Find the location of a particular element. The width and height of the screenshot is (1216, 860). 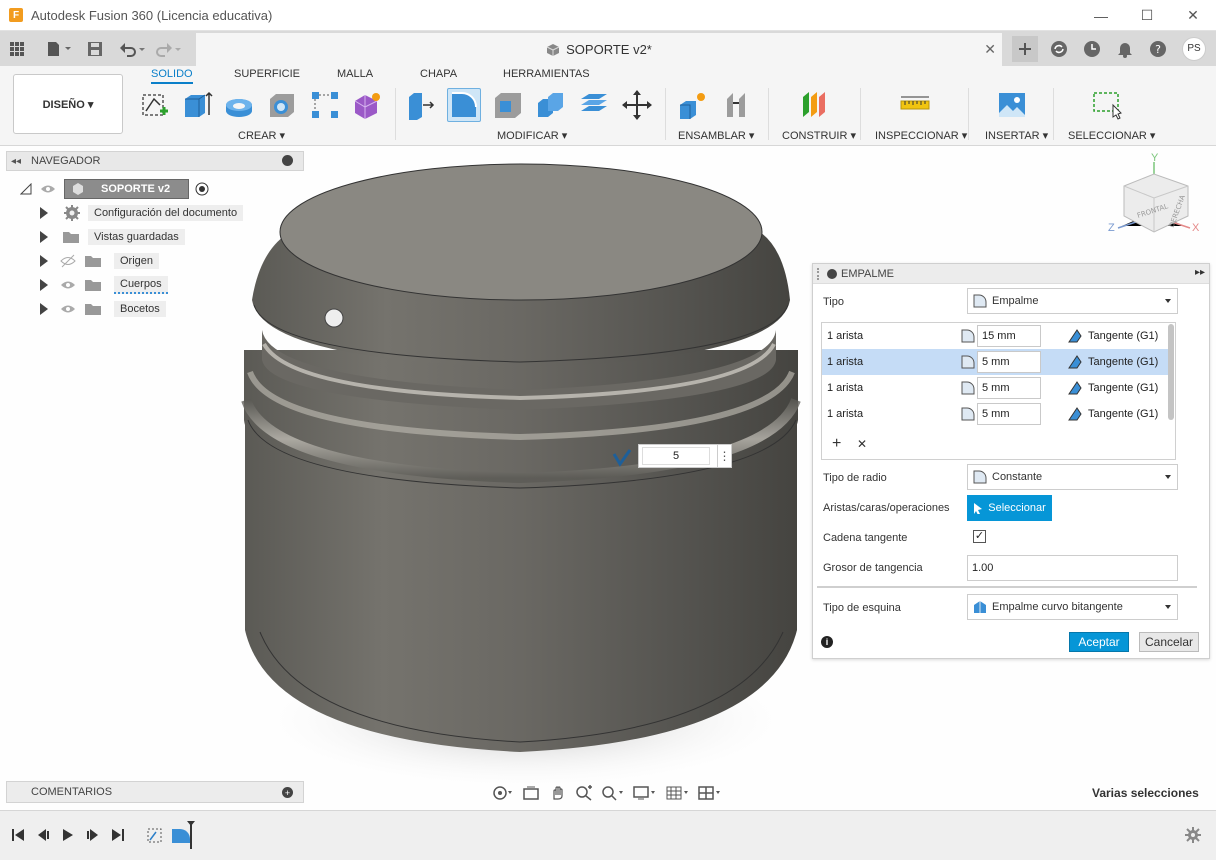

close-window-button: ✕ is located at coordinates (1193, 15).